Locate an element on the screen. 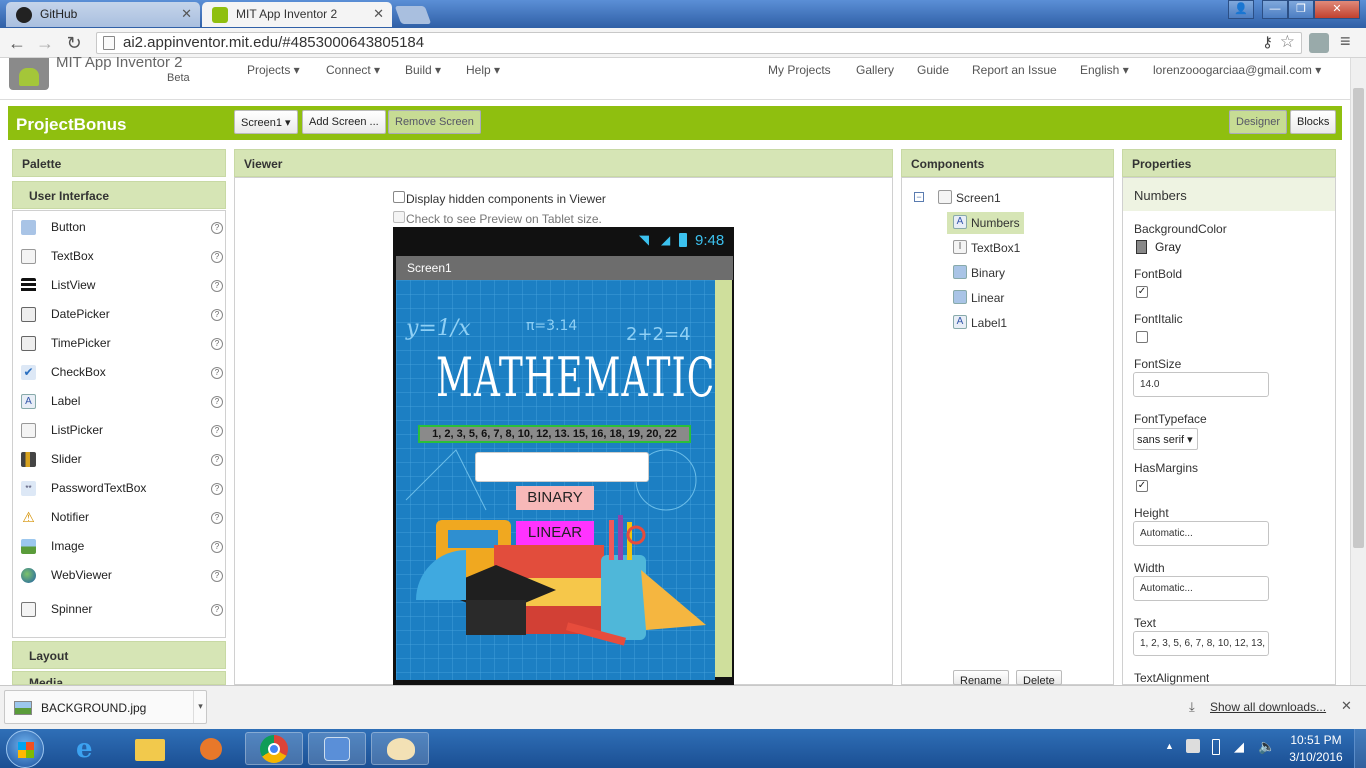 The width and height of the screenshot is (1366, 768). component-binary: Binary is located at coordinates (976, 273).